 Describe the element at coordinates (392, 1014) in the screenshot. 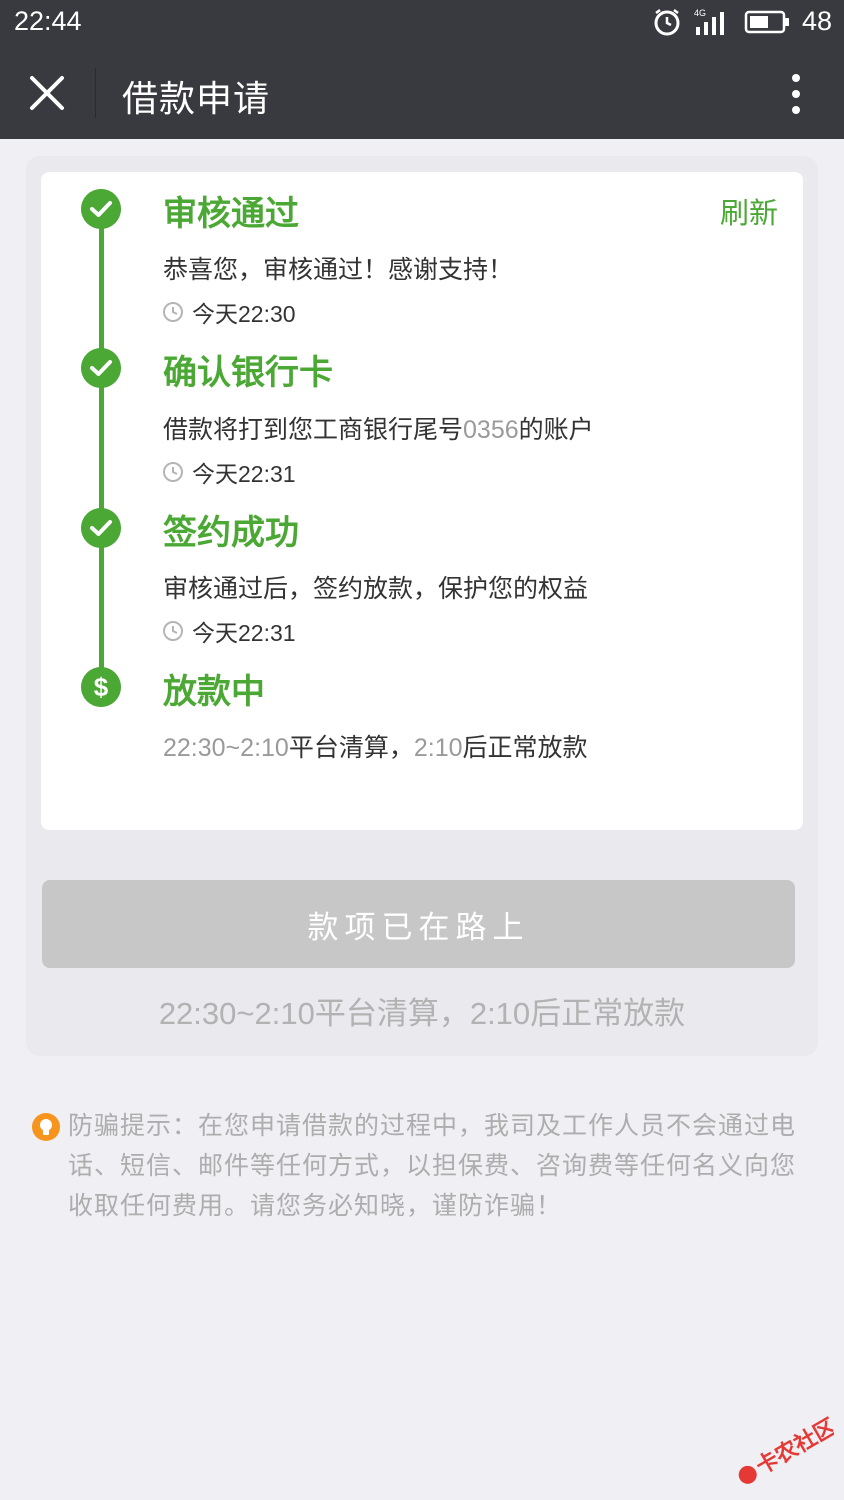

I see `note-mid: 平台清算，` at that location.